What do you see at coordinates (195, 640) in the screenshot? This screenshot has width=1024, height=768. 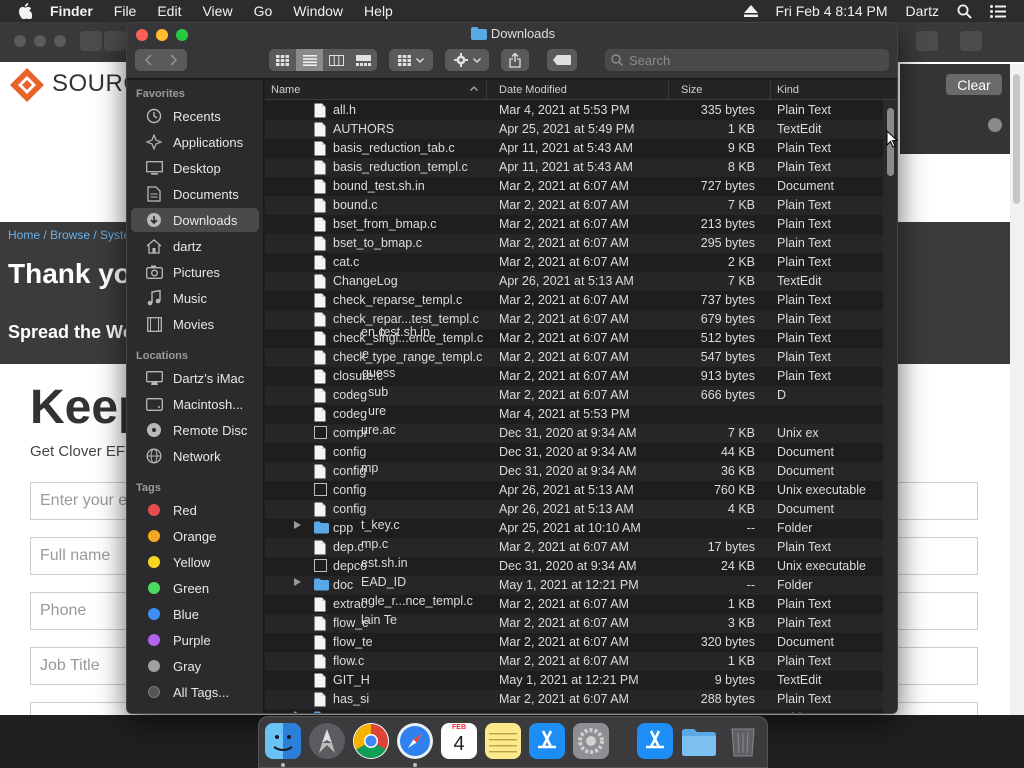 I see `sidebar-tag-purple: Purple` at bounding box center [195, 640].